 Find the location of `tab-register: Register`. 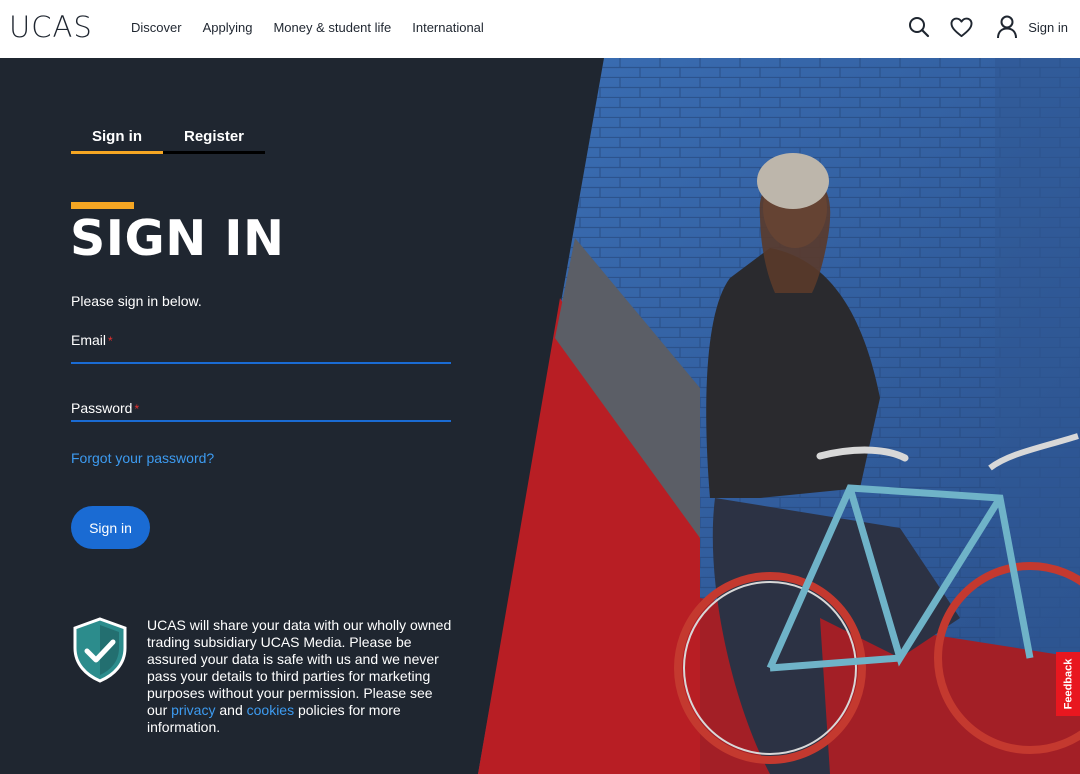

tab-register: Register is located at coordinates (214, 140).